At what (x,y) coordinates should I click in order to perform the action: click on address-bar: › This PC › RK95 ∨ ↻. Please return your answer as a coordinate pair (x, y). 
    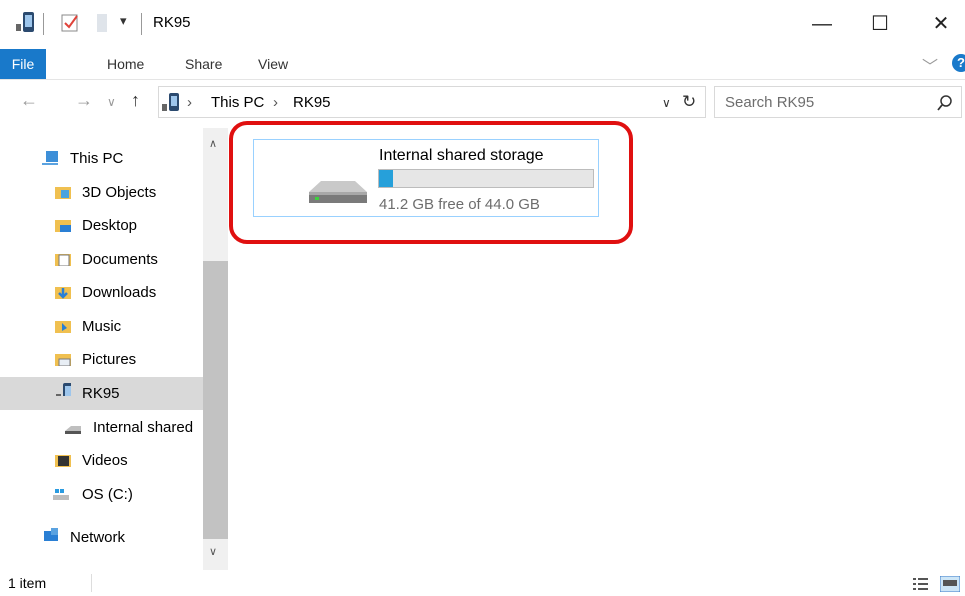
    Looking at the image, I should click on (432, 102).